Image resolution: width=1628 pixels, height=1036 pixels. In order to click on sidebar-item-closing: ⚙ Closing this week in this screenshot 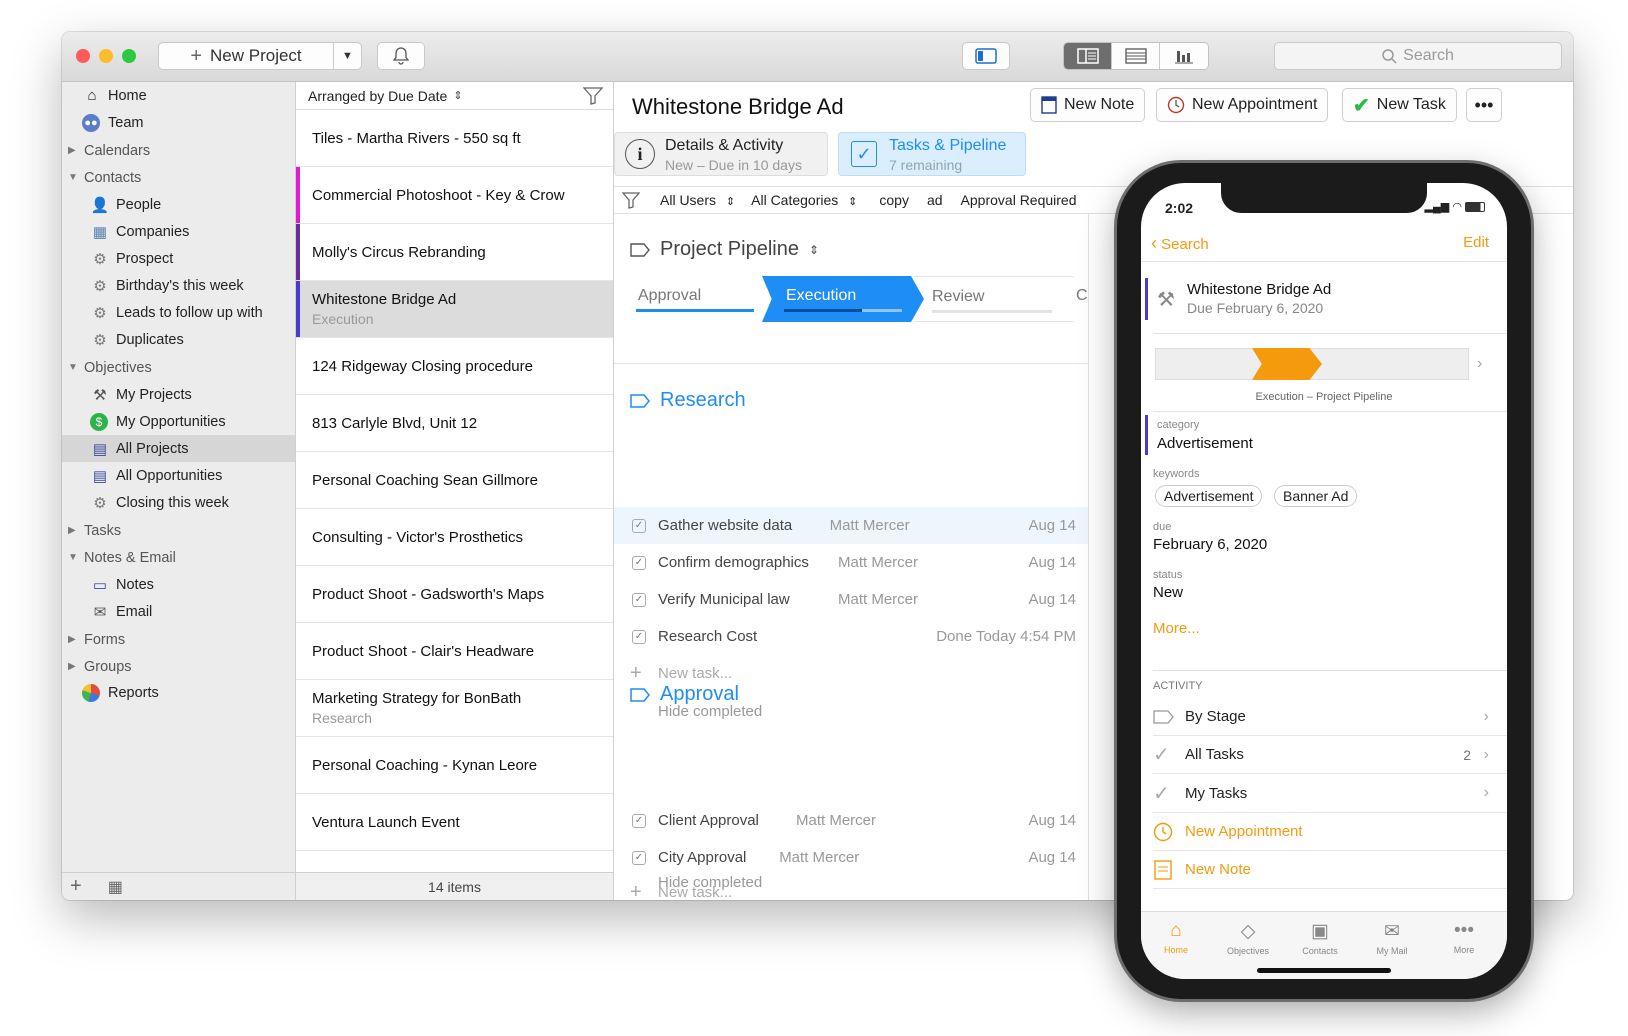, I will do `click(178, 502)`.